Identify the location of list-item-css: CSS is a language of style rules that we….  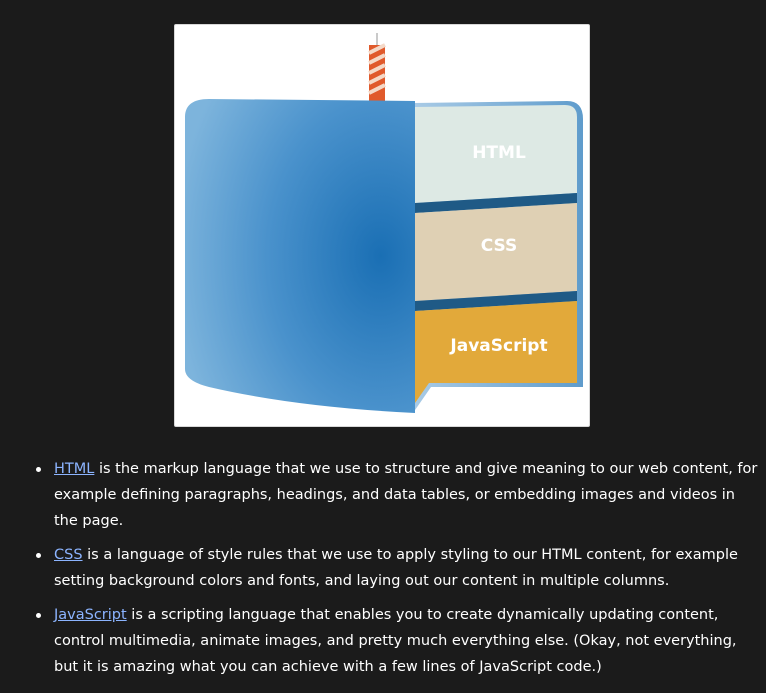
(393, 568).